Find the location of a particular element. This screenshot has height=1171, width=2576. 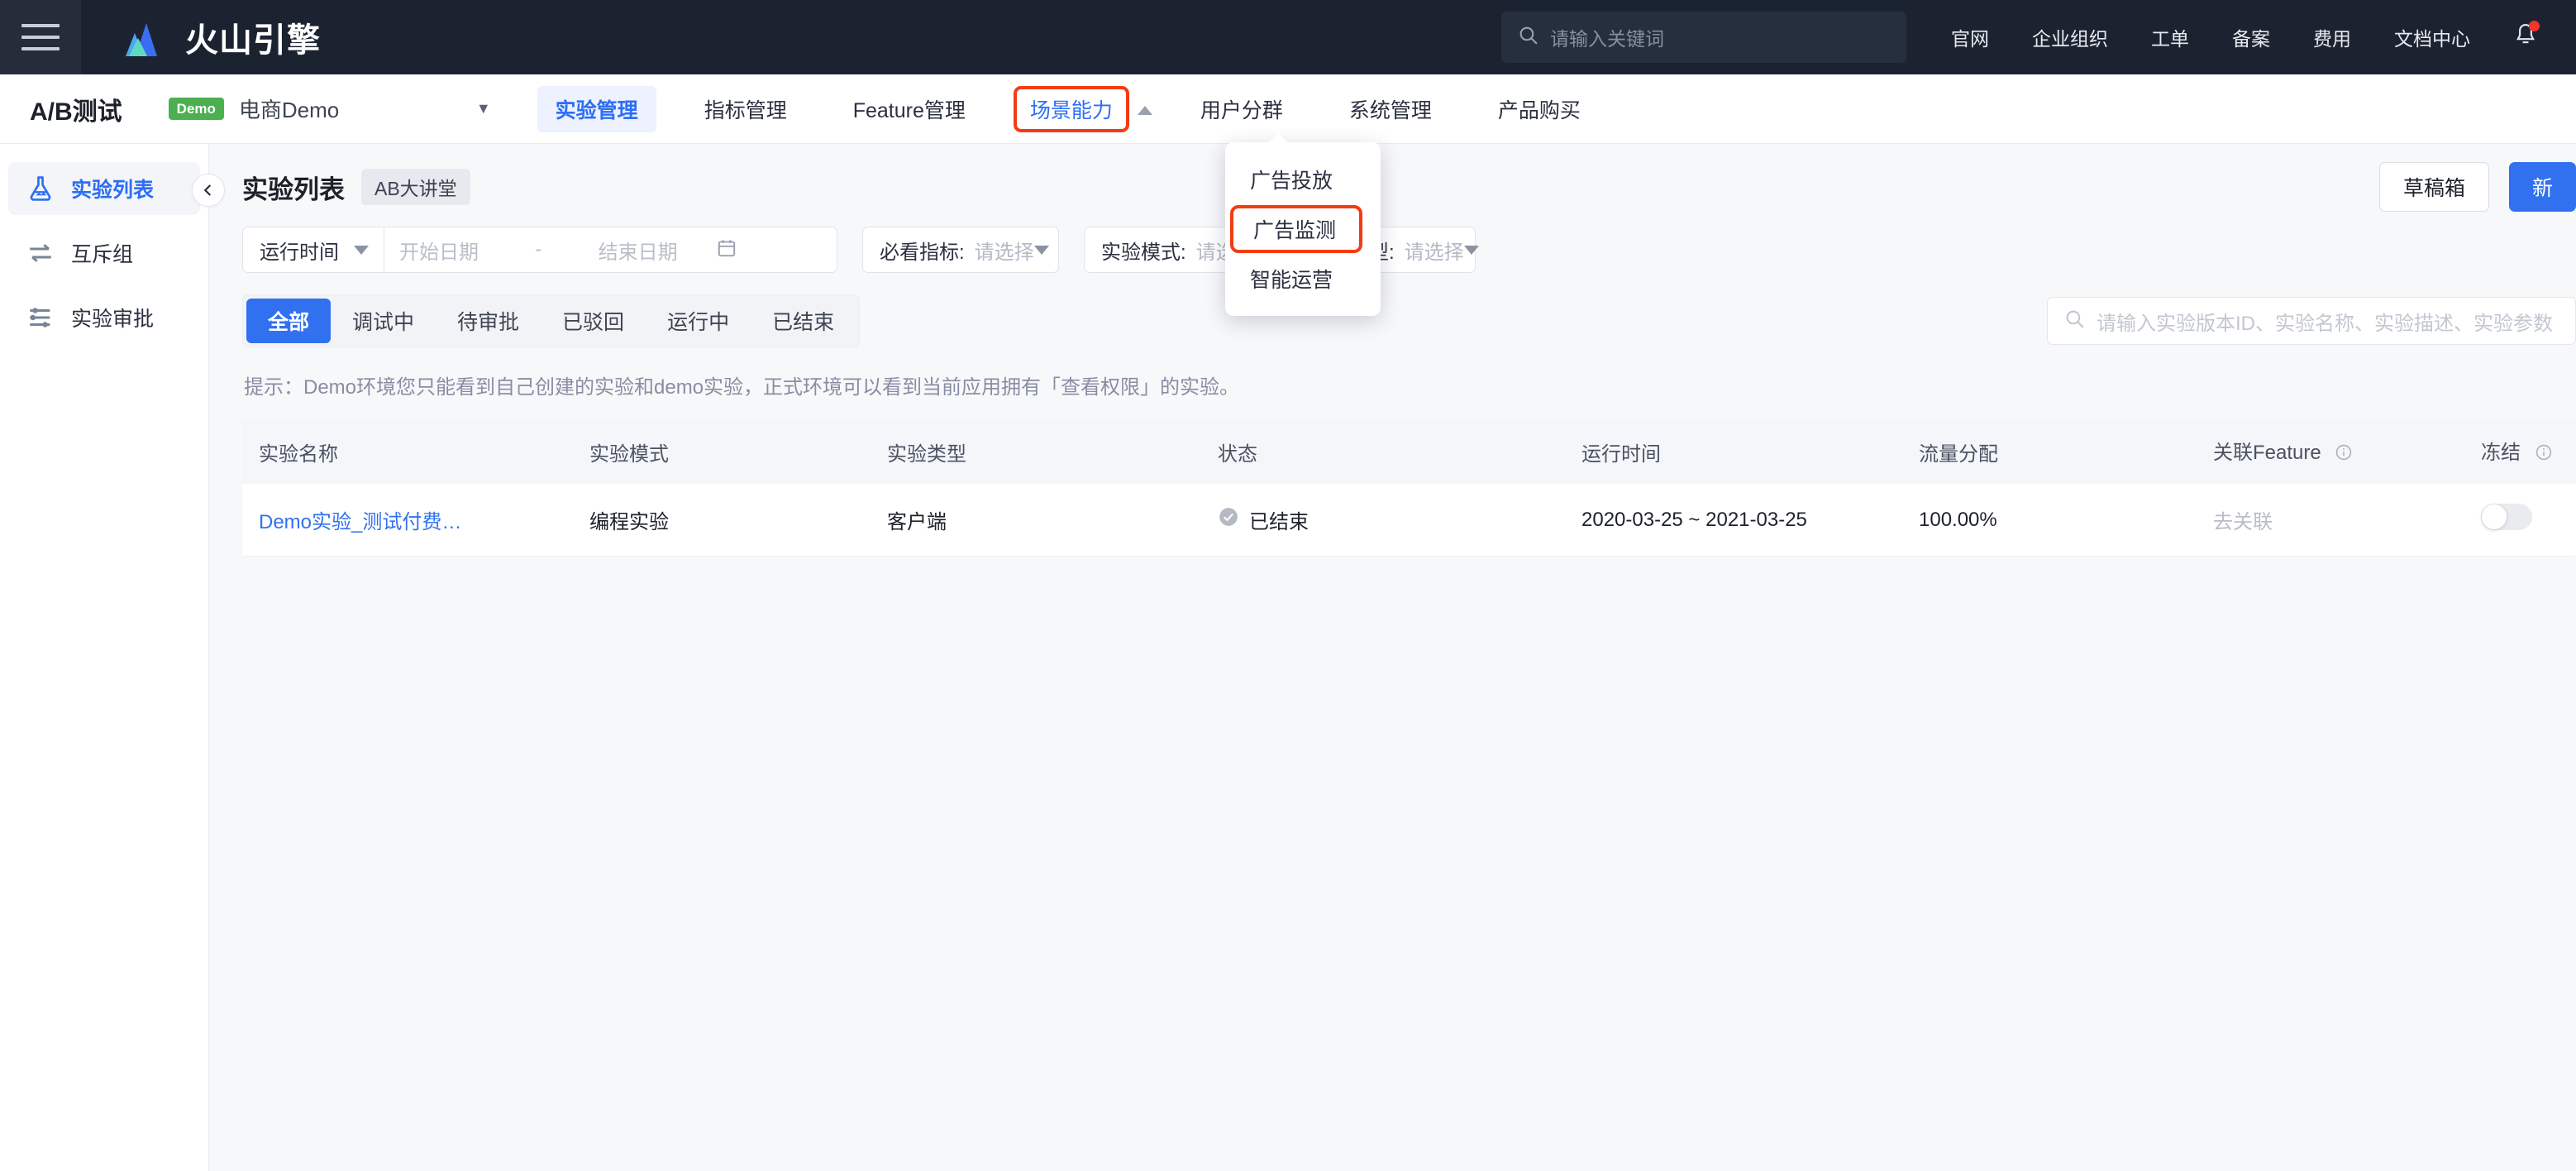

swap-arrows-icon is located at coordinates (41, 253).